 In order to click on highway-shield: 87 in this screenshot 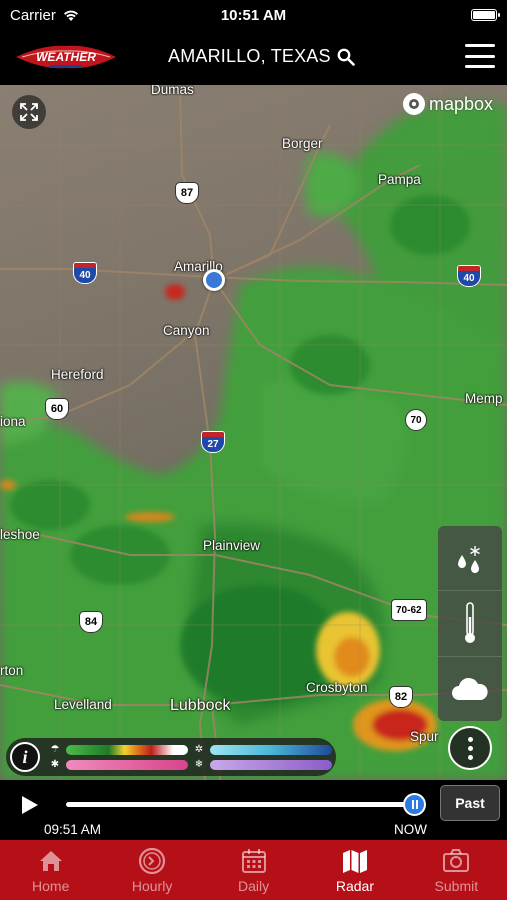, I will do `click(187, 193)`.